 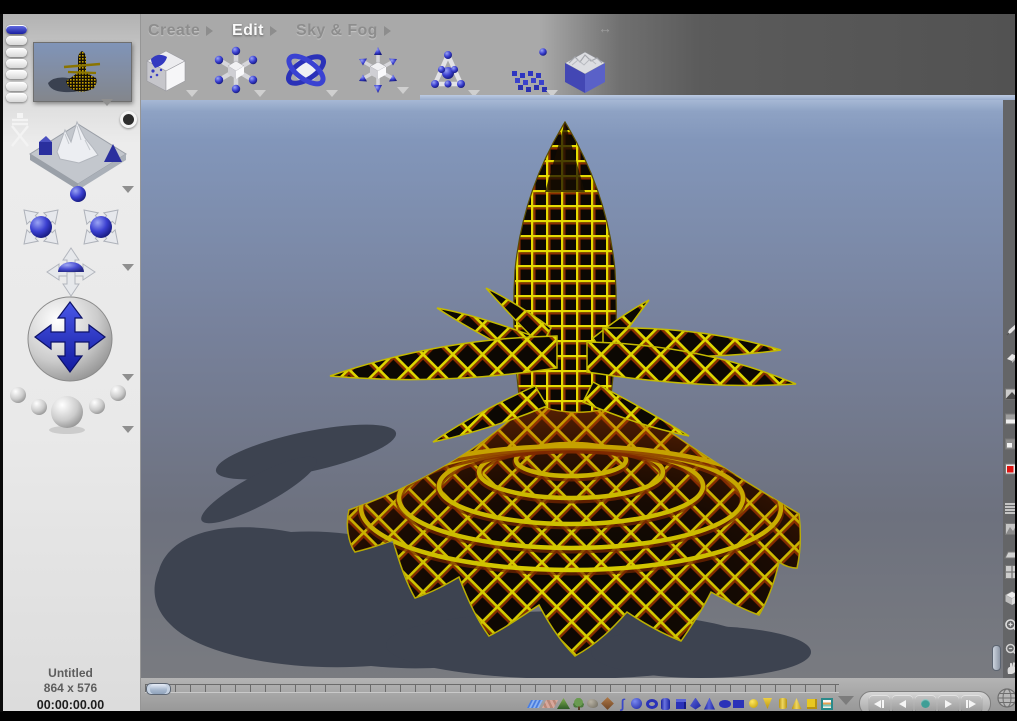 I want to click on view-arrow-controls, so click(x=70, y=250).